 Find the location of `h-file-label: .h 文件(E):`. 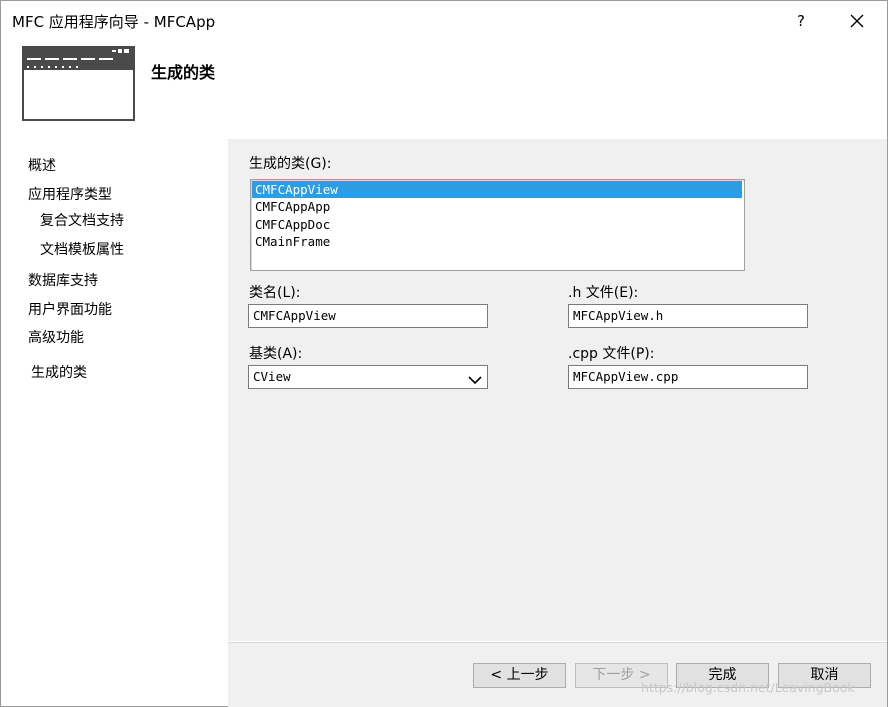

h-file-label: .h 文件(E): is located at coordinates (603, 293).